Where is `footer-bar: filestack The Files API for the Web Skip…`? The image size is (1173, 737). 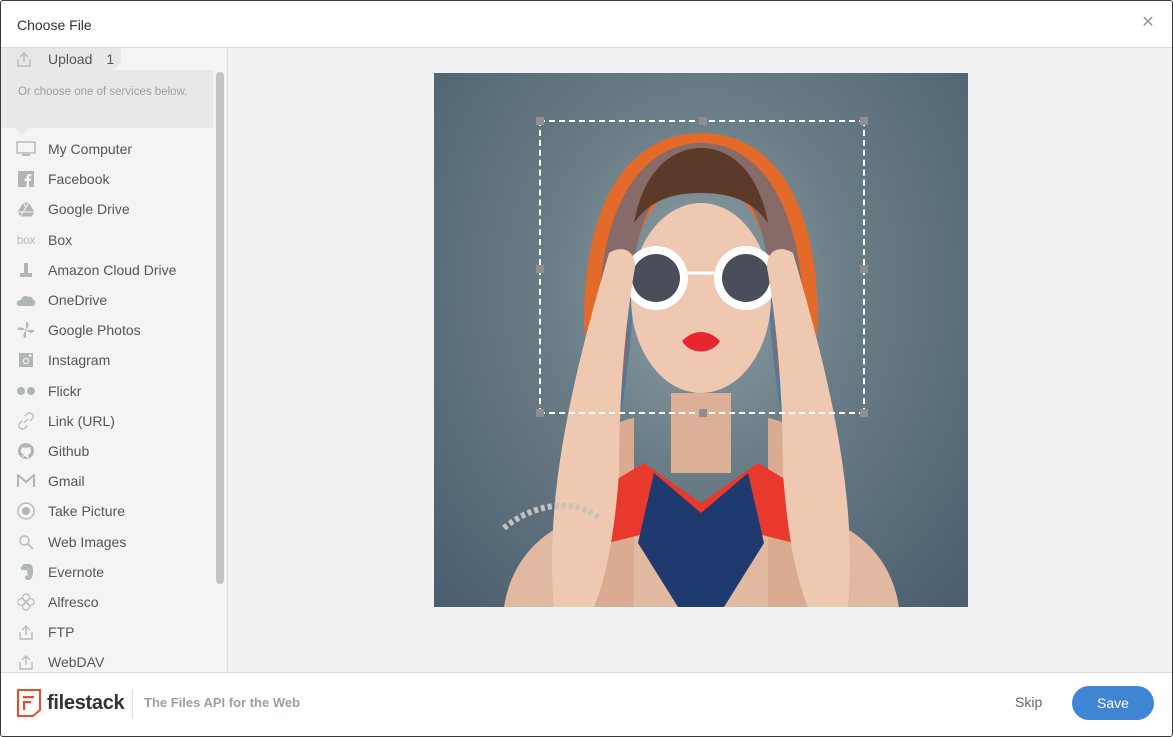 footer-bar: filestack The Files API for the Web Skip… is located at coordinates (586, 704).